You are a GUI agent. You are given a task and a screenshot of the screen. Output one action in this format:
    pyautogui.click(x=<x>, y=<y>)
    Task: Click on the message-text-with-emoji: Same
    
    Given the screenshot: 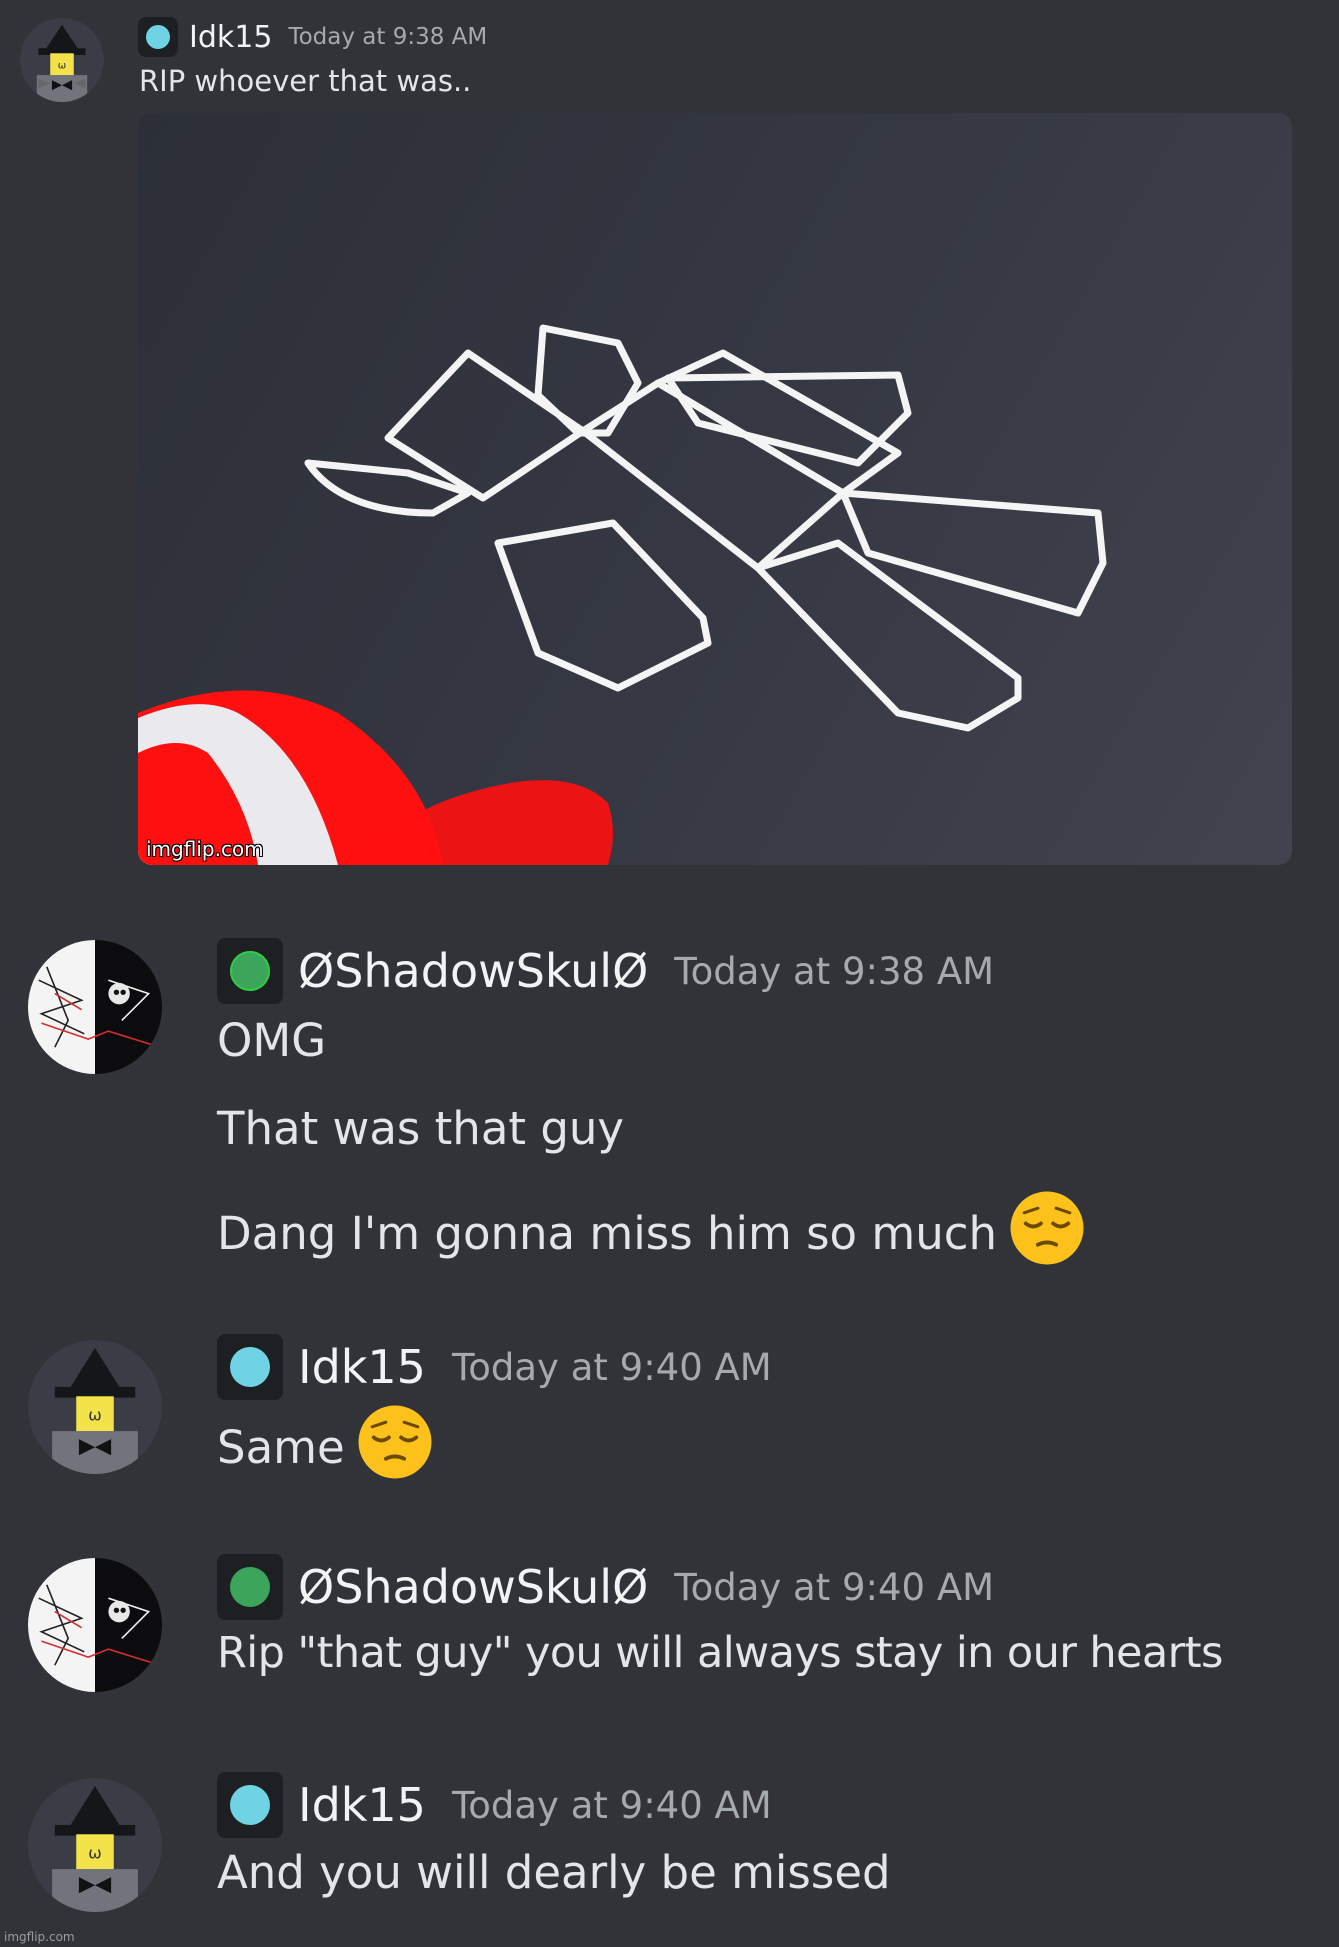 What is the action you would take?
    pyautogui.click(x=325, y=1447)
    